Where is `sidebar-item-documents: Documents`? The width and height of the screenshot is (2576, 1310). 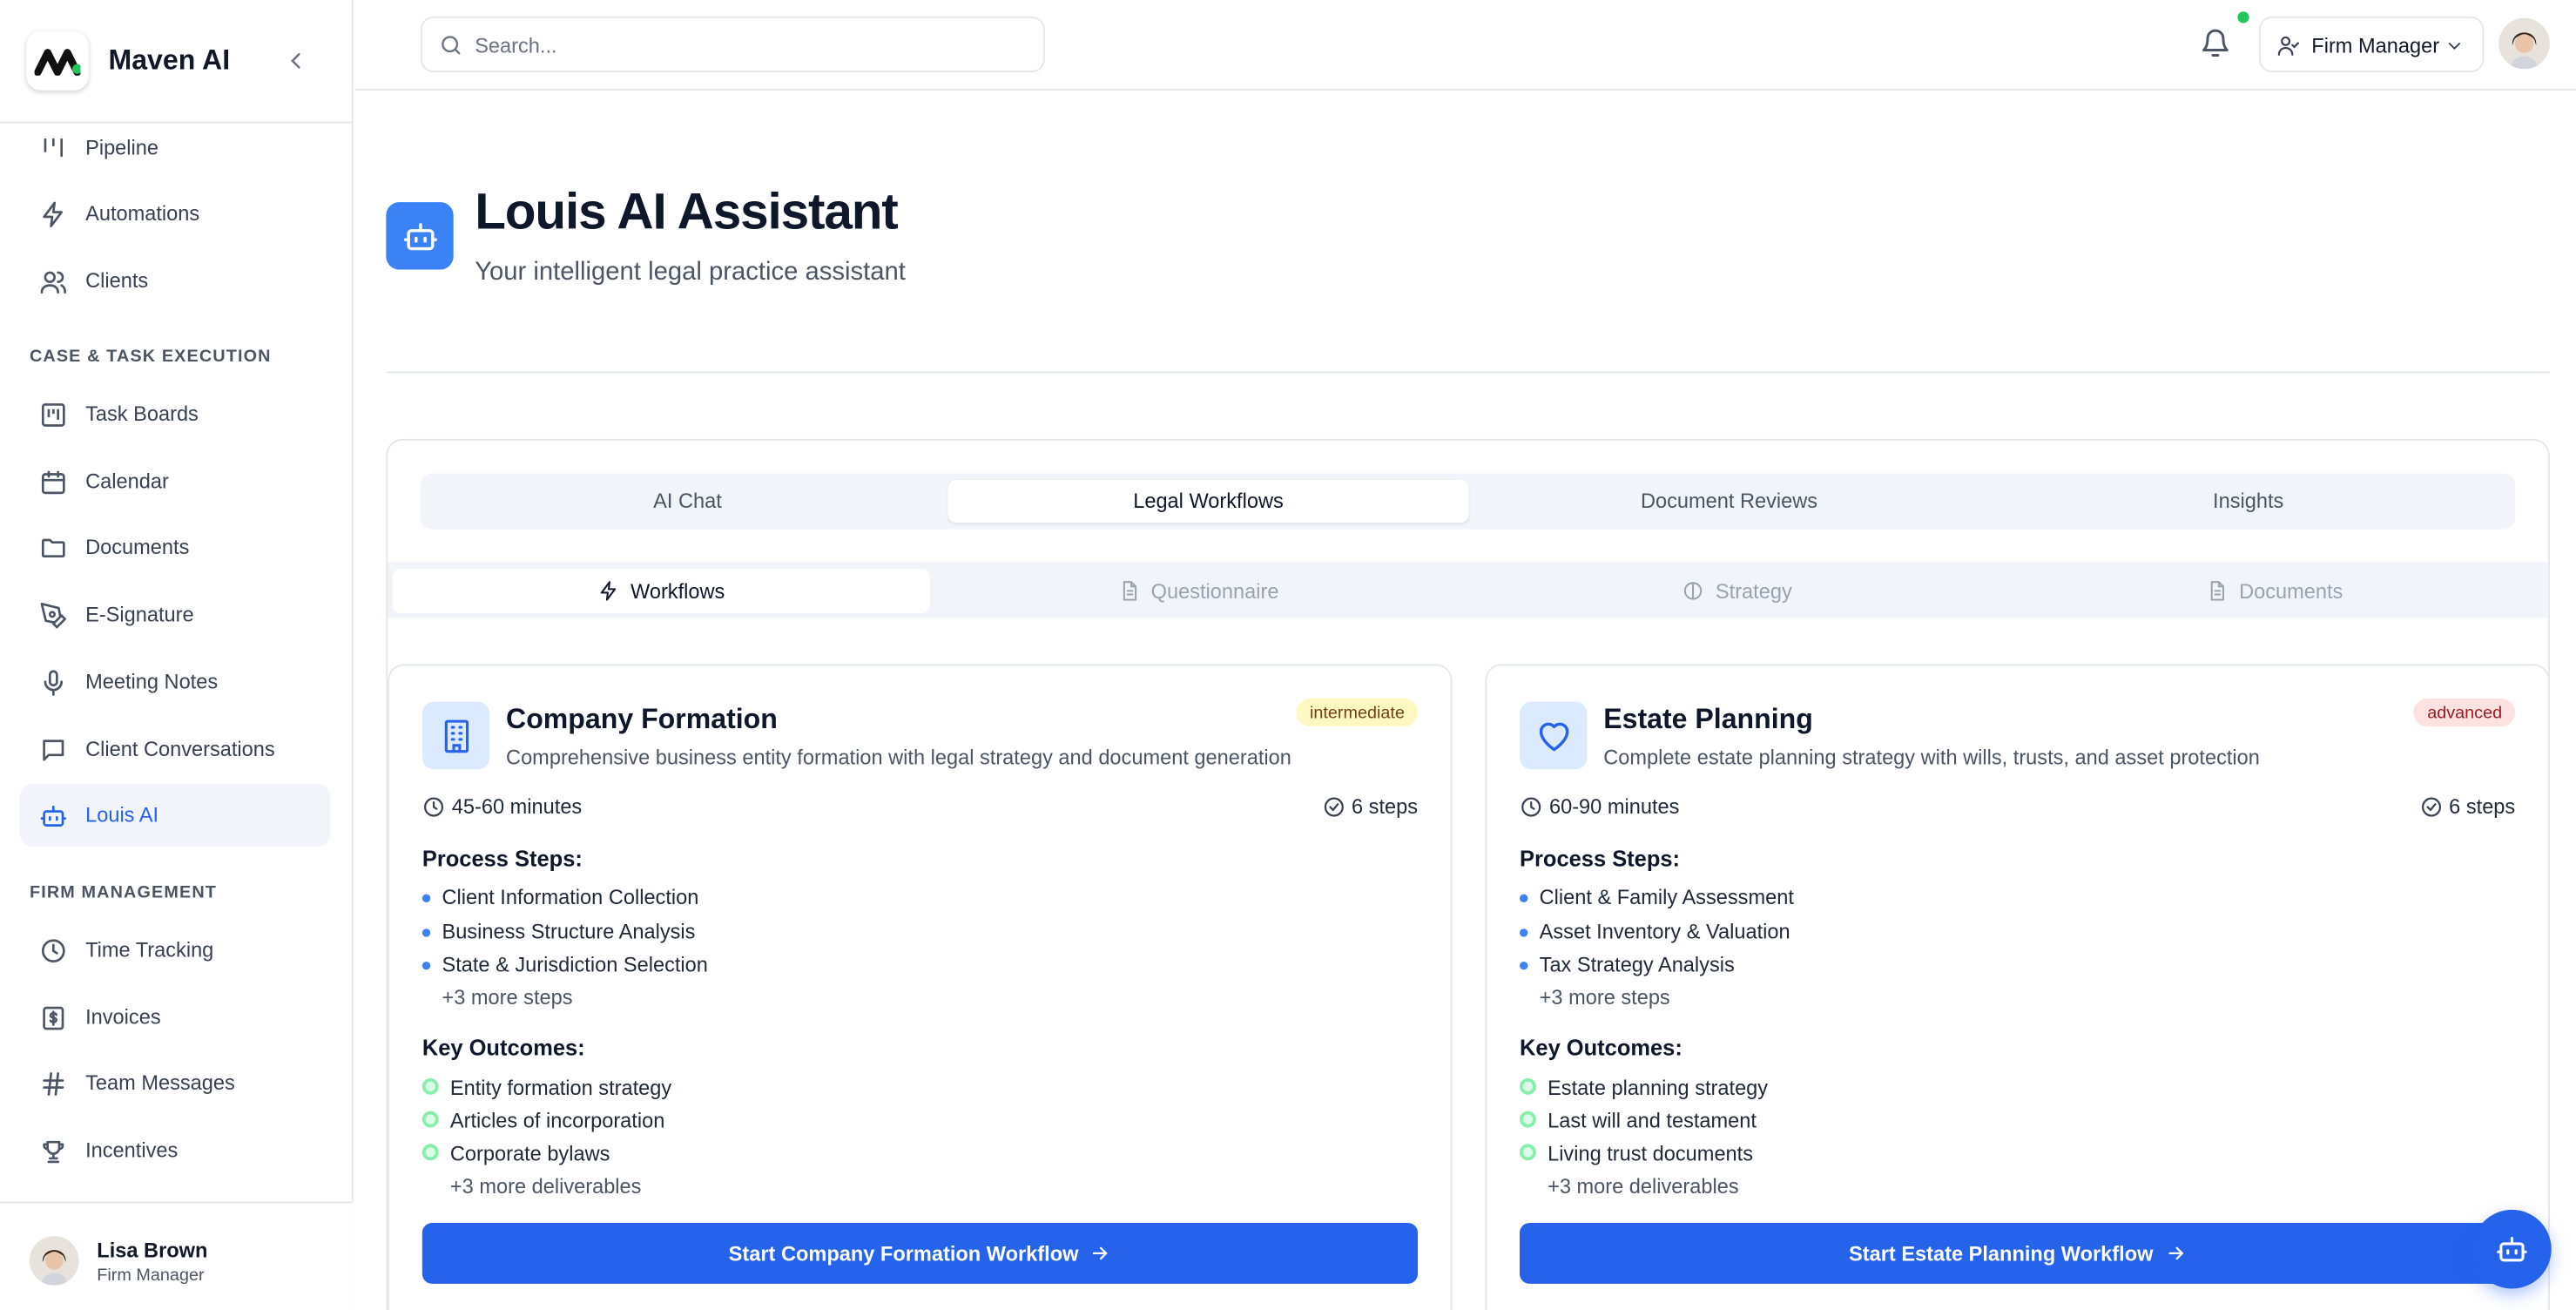 sidebar-item-documents: Documents is located at coordinates (175, 548).